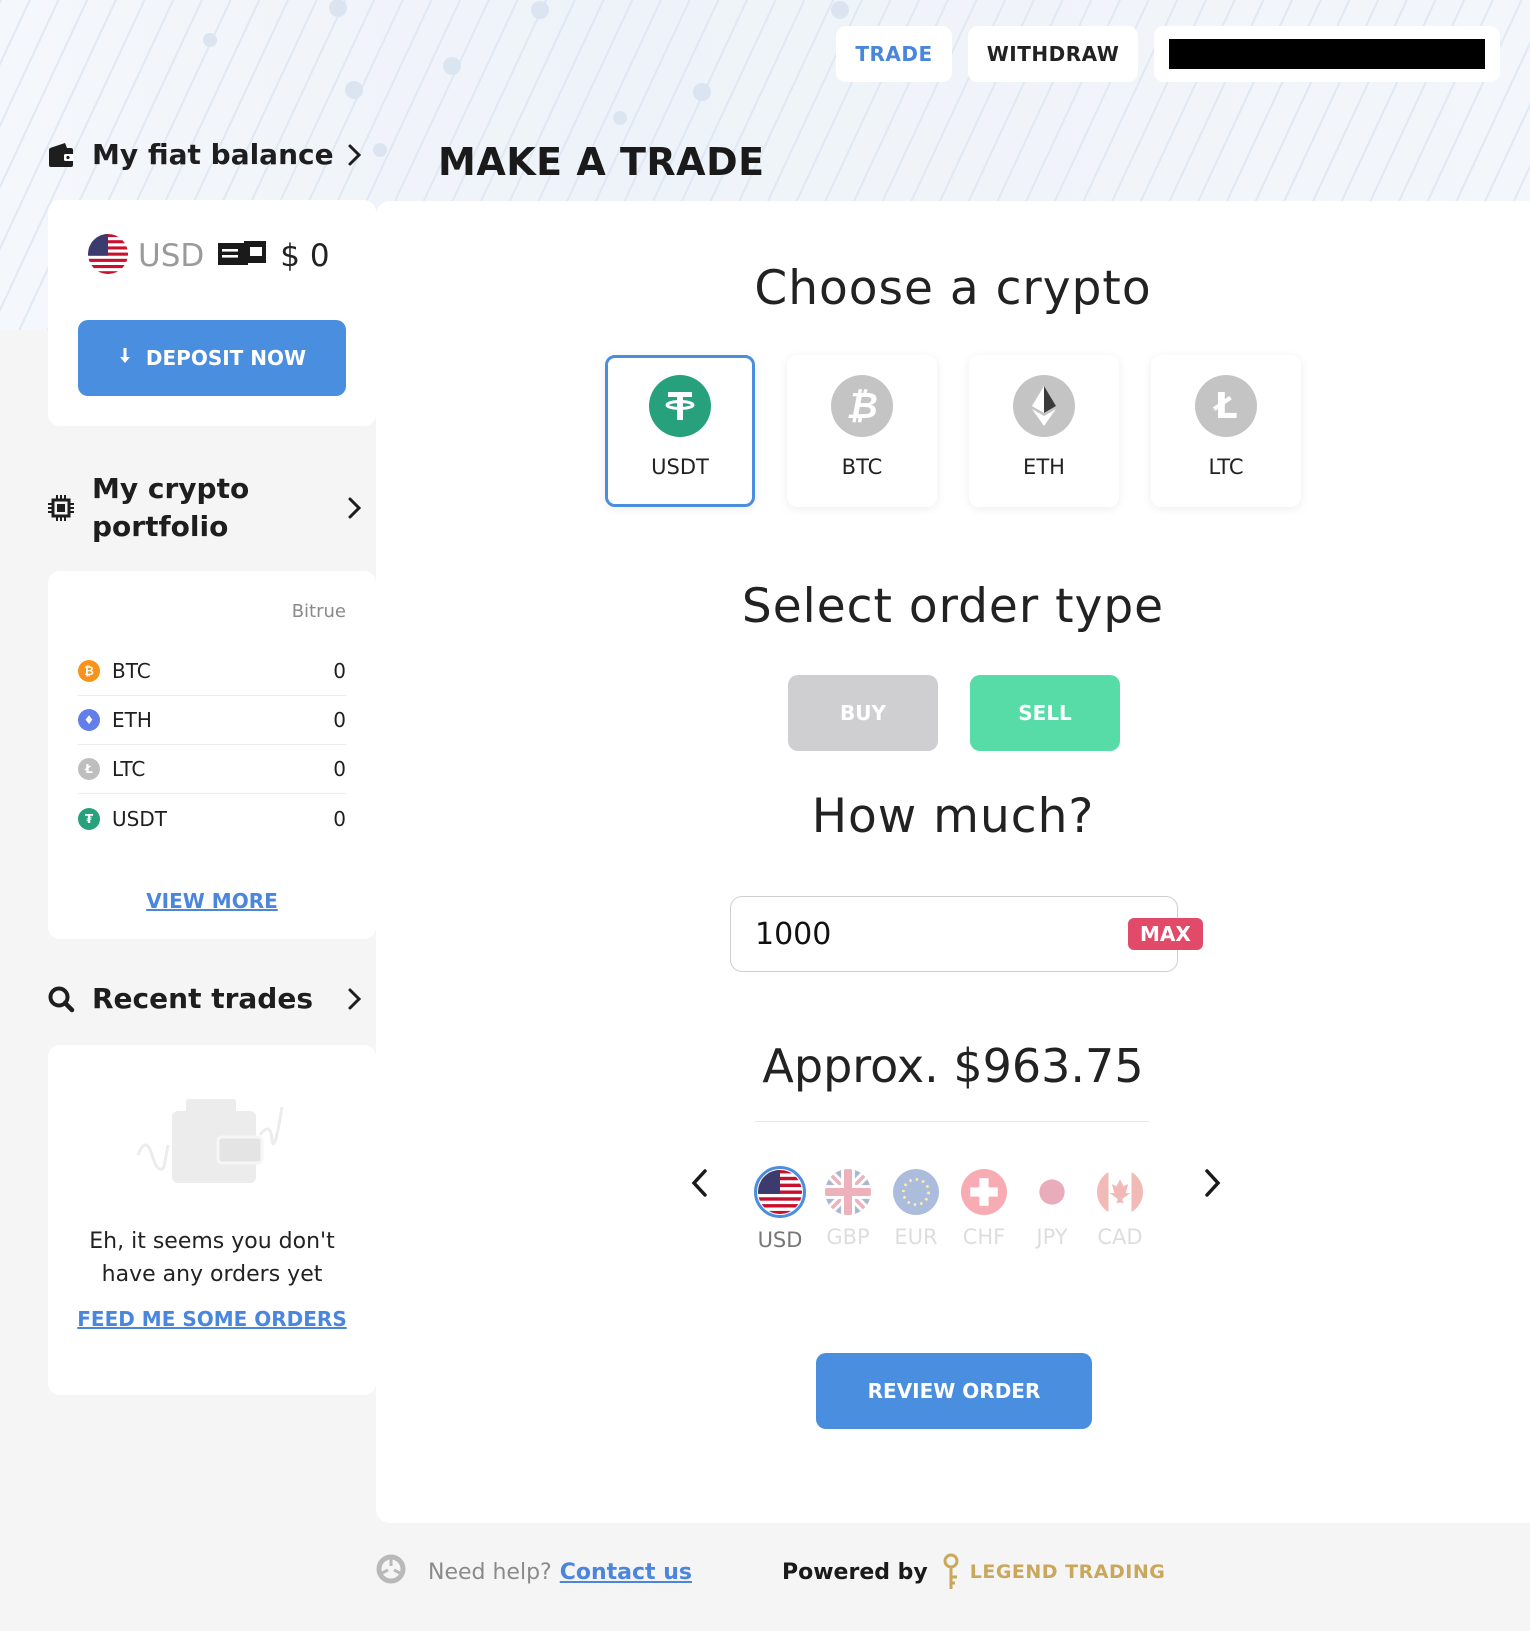 The height and width of the screenshot is (1631, 1530). I want to click on powered-by-text: Powered by, so click(854, 1572).